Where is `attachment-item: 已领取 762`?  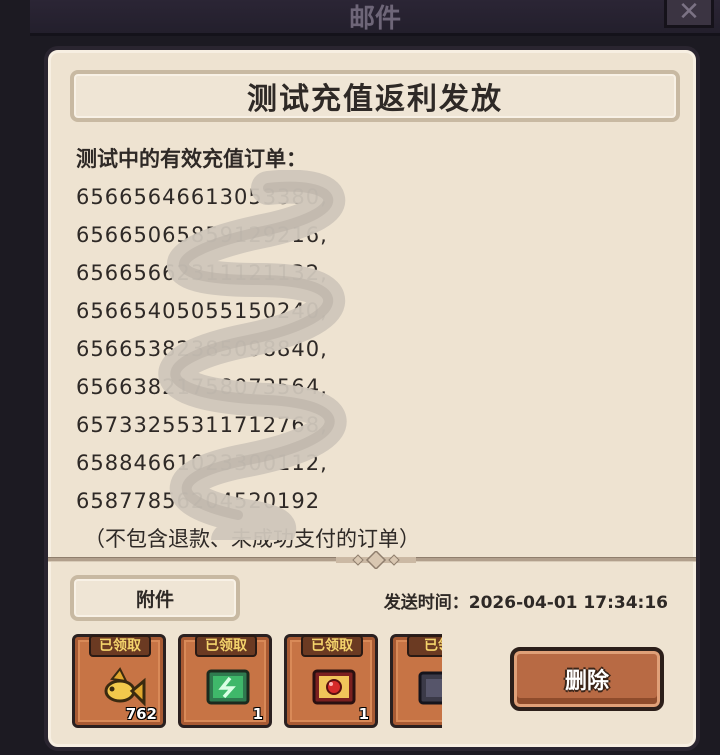 attachment-item: 已领取 762 is located at coordinates (119, 681).